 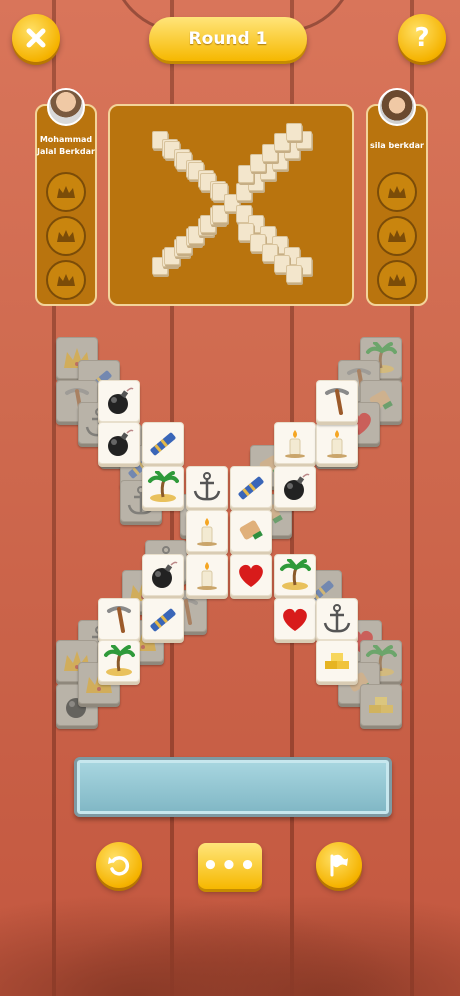 I want to click on undo-button, so click(x=119, y=865).